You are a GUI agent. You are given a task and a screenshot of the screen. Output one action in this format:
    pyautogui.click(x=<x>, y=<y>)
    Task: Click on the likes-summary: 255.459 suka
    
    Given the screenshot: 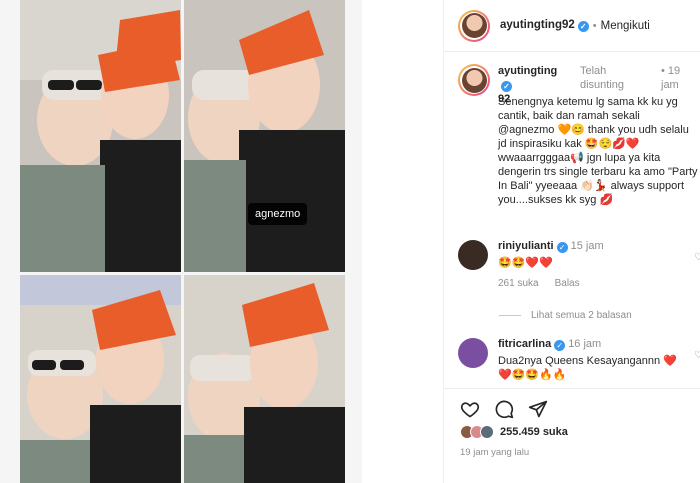 What is the action you would take?
    pyautogui.click(x=514, y=432)
    